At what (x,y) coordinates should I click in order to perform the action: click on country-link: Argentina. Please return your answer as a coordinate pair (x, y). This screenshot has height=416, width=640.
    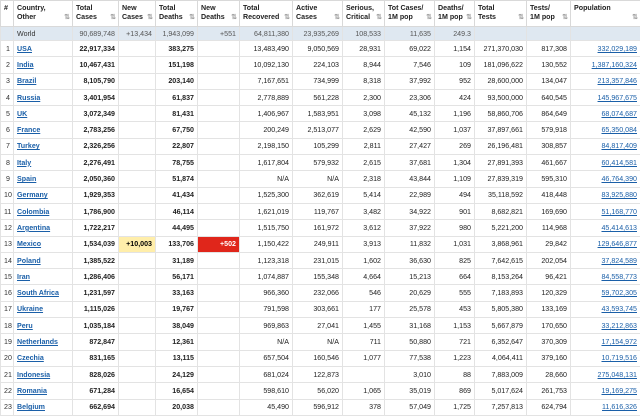
    Looking at the image, I should click on (33, 228).